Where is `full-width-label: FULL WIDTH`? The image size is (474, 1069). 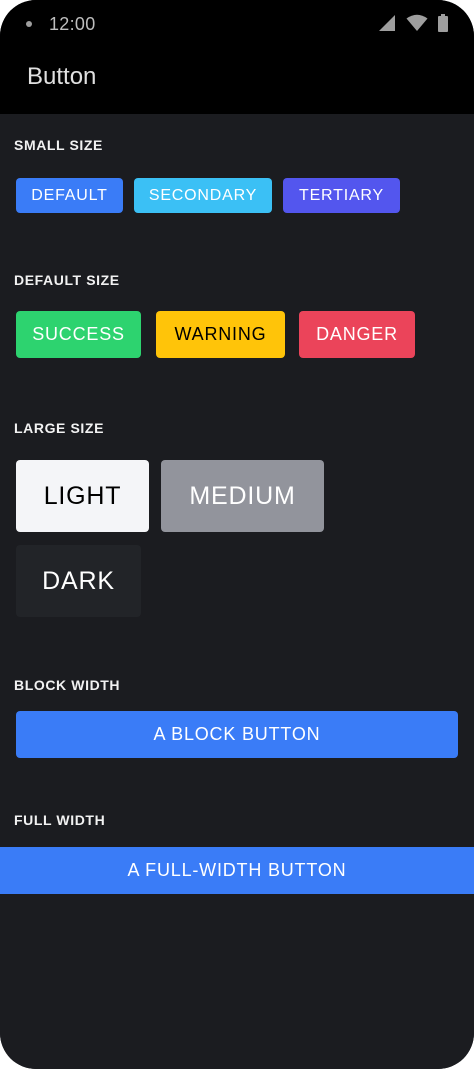 full-width-label: FULL WIDTH is located at coordinates (60, 820).